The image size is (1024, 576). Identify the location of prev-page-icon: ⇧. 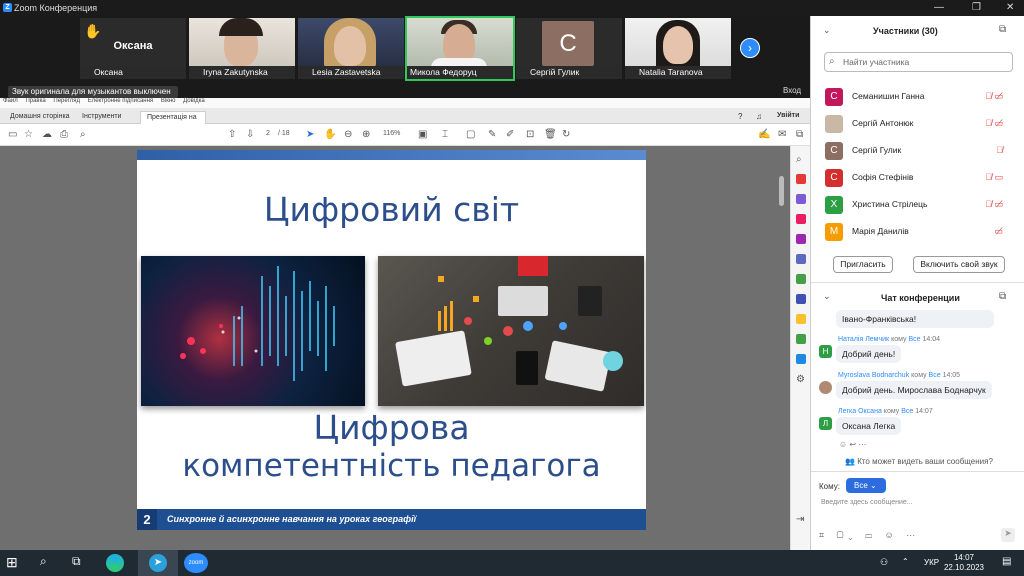
(232, 134).